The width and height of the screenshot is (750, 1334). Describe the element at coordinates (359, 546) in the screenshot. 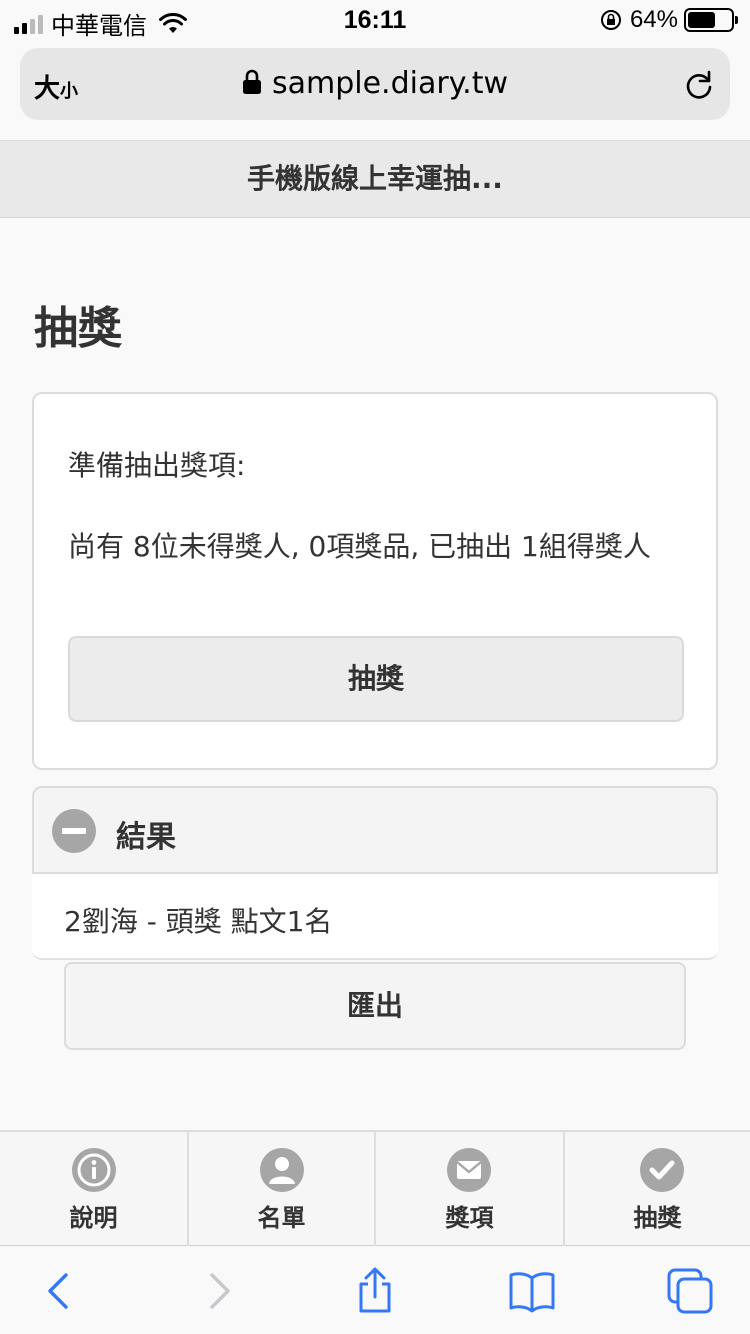

I see `draw-summary: 尚有 8位未得獎人, 0項獎品, 已抽出 1組得獎人` at that location.